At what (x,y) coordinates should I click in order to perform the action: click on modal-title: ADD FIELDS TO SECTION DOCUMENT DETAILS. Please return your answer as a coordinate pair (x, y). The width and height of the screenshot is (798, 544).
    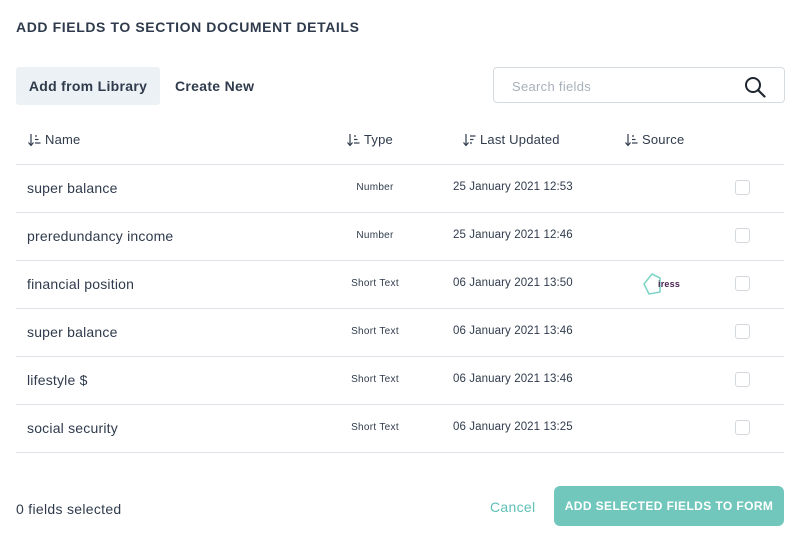
    Looking at the image, I should click on (188, 27).